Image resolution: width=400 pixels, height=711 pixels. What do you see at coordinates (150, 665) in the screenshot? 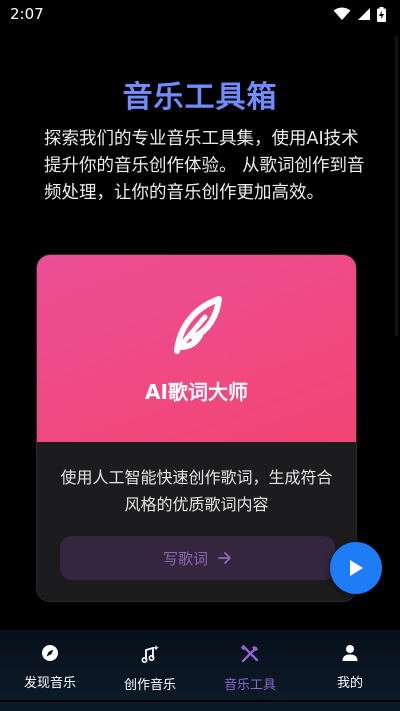
I see `nav-item-create-music: 创作音乐` at bounding box center [150, 665].